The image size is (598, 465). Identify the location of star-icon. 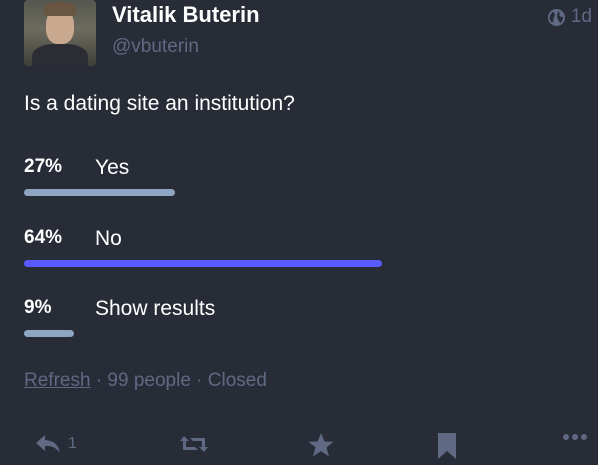
(321, 445).